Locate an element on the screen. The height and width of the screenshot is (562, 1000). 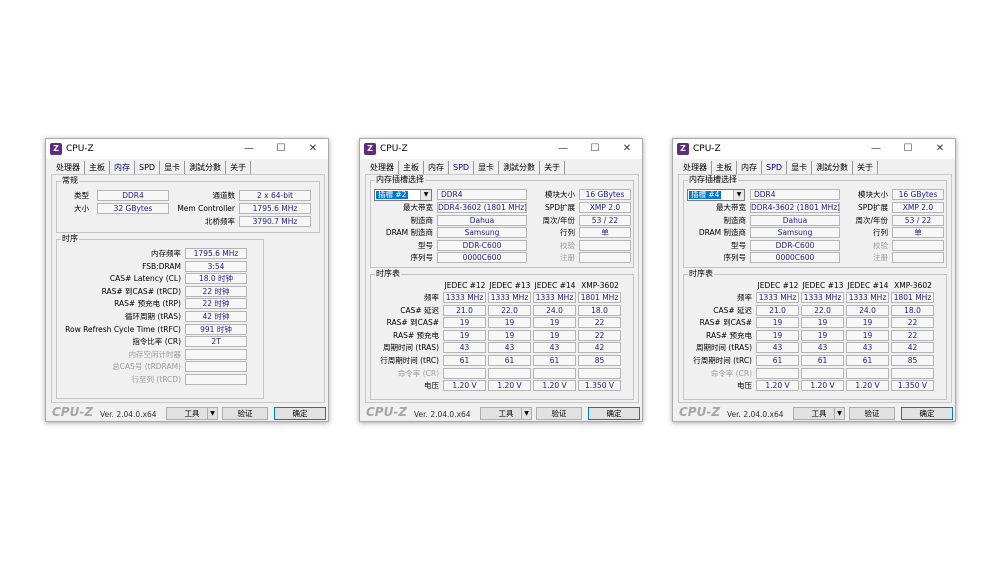
cpuz-logo-icon: Z is located at coordinates (370, 149).